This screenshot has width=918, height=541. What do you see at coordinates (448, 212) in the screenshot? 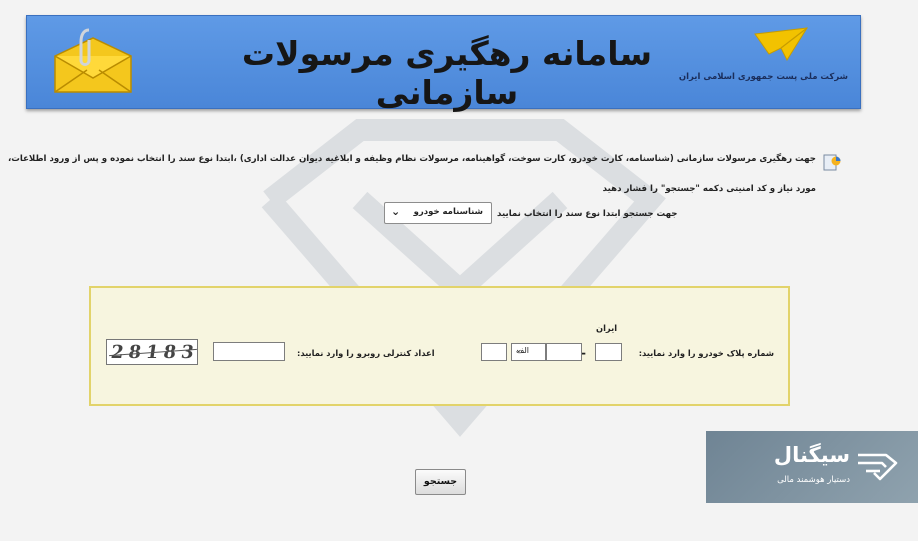
I see `document-type-value: شناسنامه خودرو` at bounding box center [448, 212].